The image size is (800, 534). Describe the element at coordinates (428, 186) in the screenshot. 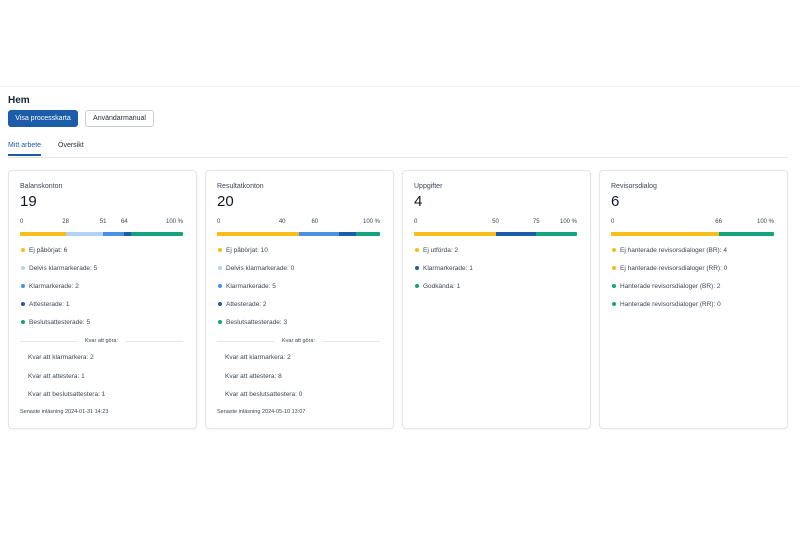

I see `card-title: Uppgifter` at that location.